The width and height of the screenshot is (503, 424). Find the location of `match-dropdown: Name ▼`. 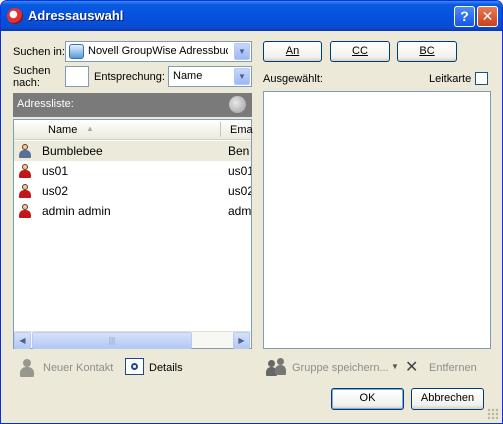

match-dropdown: Name ▼ is located at coordinates (210, 76).